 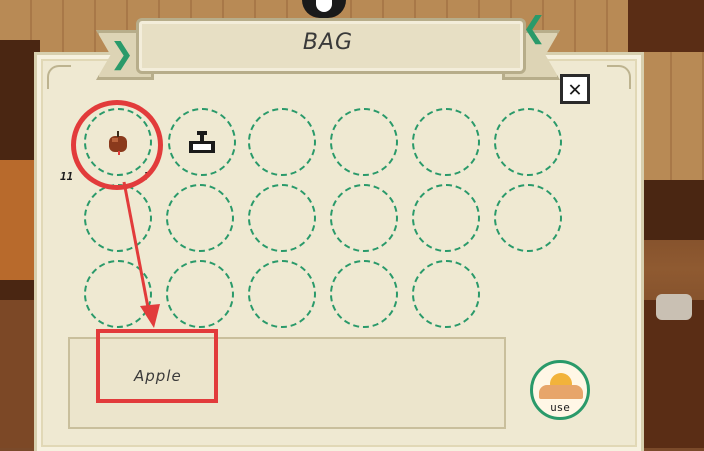 I want to click on bag-title: BAG, so click(x=328, y=42).